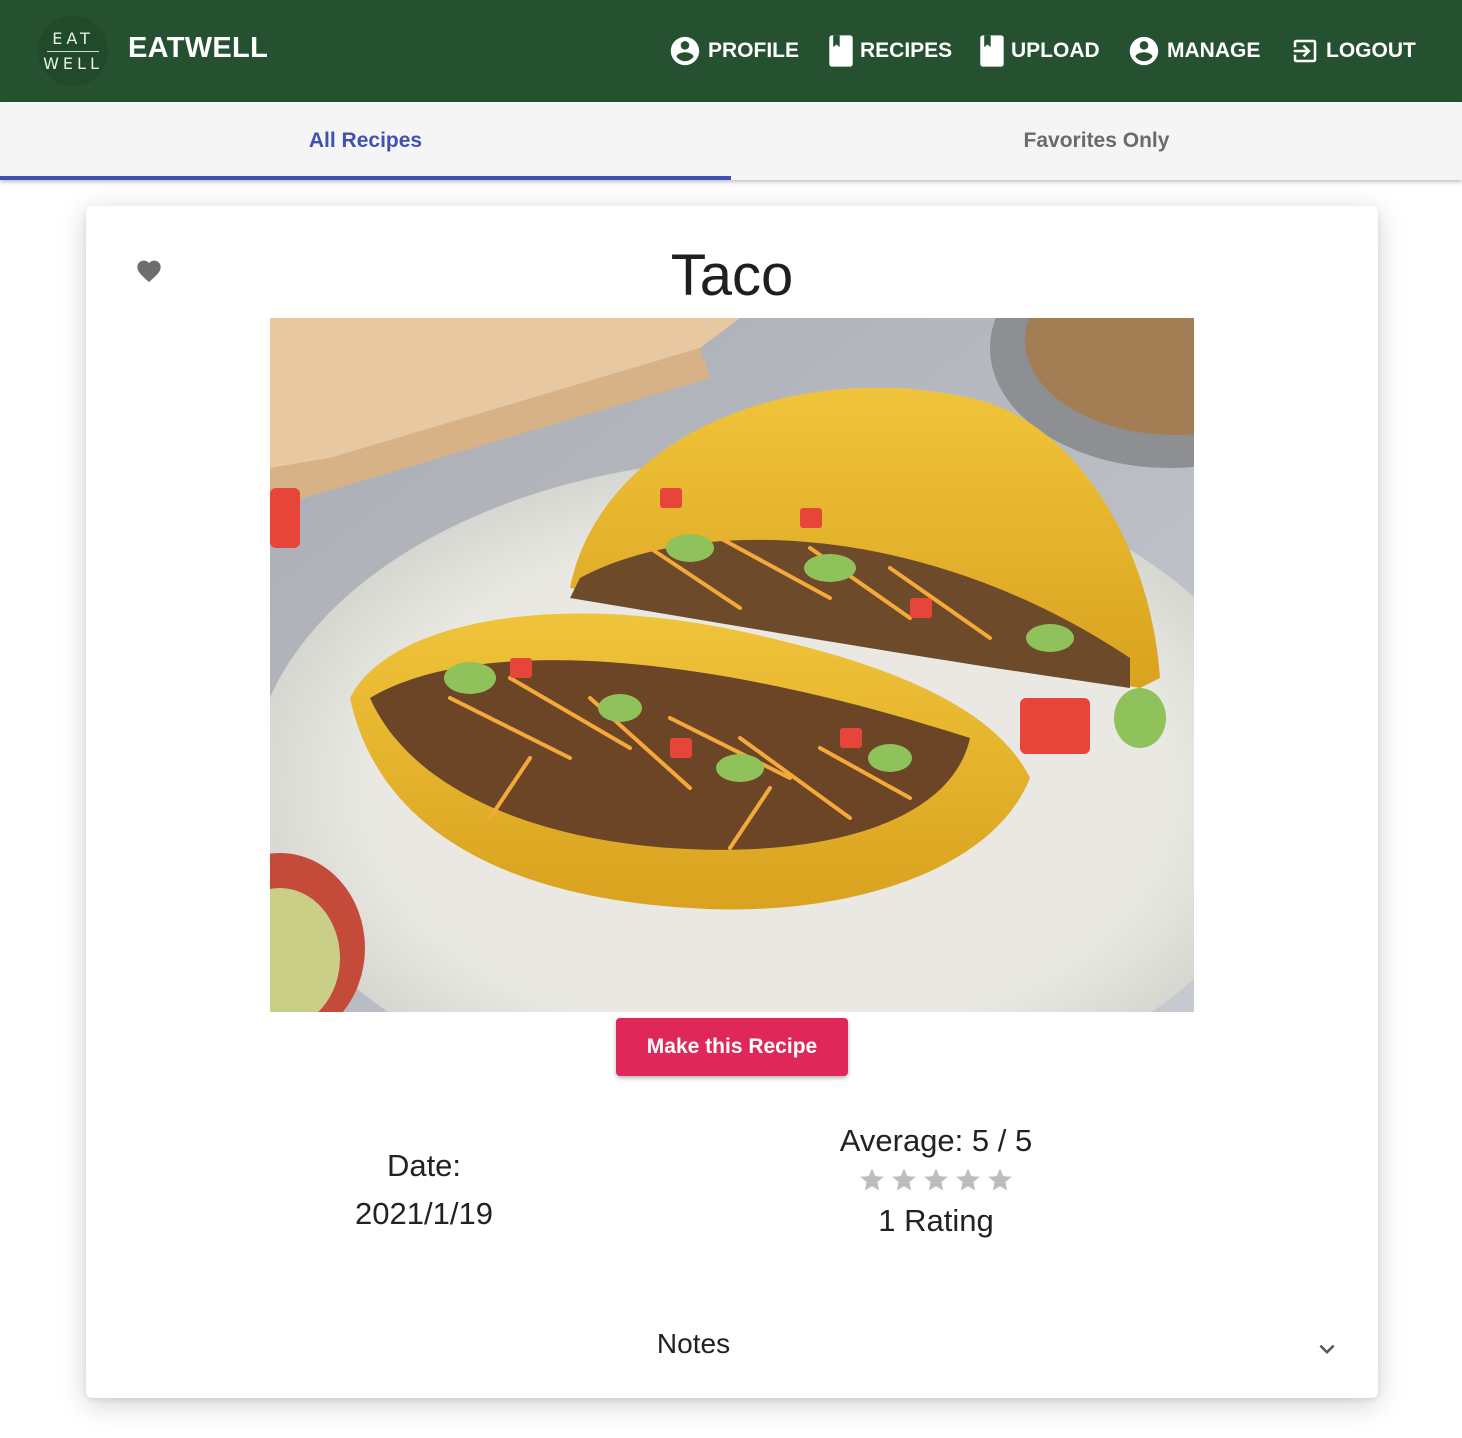 The height and width of the screenshot is (1438, 1462). I want to click on logo-fork-line, so click(73, 51).